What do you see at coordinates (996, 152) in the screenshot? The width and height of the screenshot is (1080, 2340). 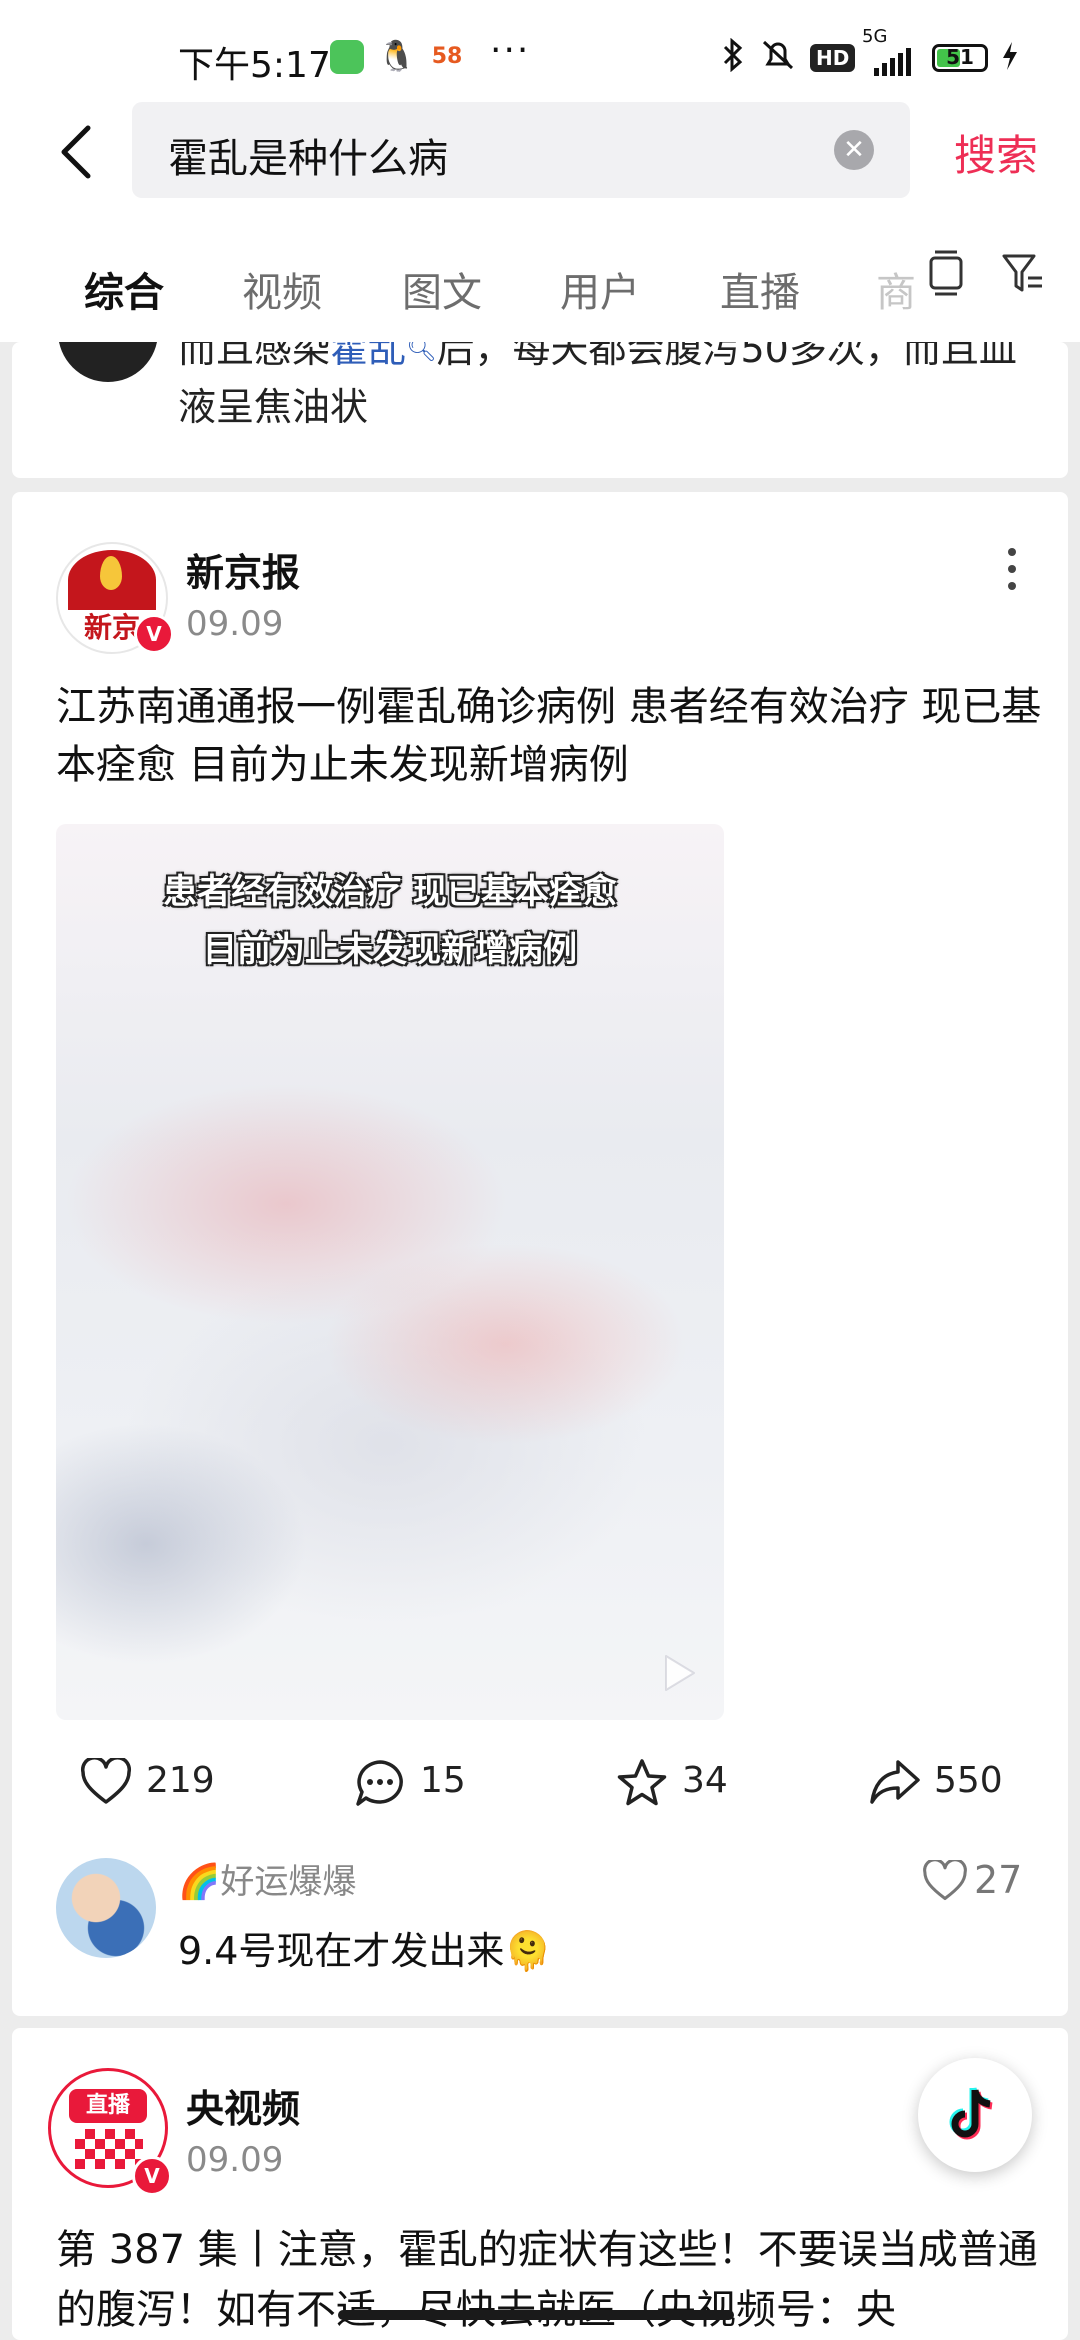 I see `search-button: 搜索` at bounding box center [996, 152].